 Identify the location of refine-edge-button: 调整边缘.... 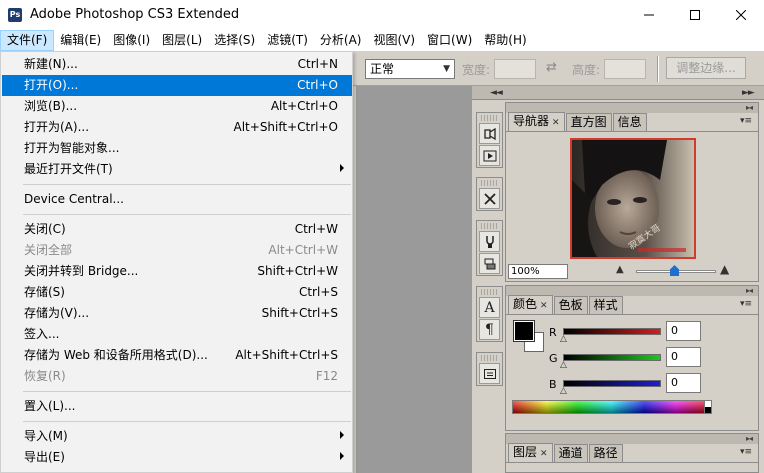
(706, 68).